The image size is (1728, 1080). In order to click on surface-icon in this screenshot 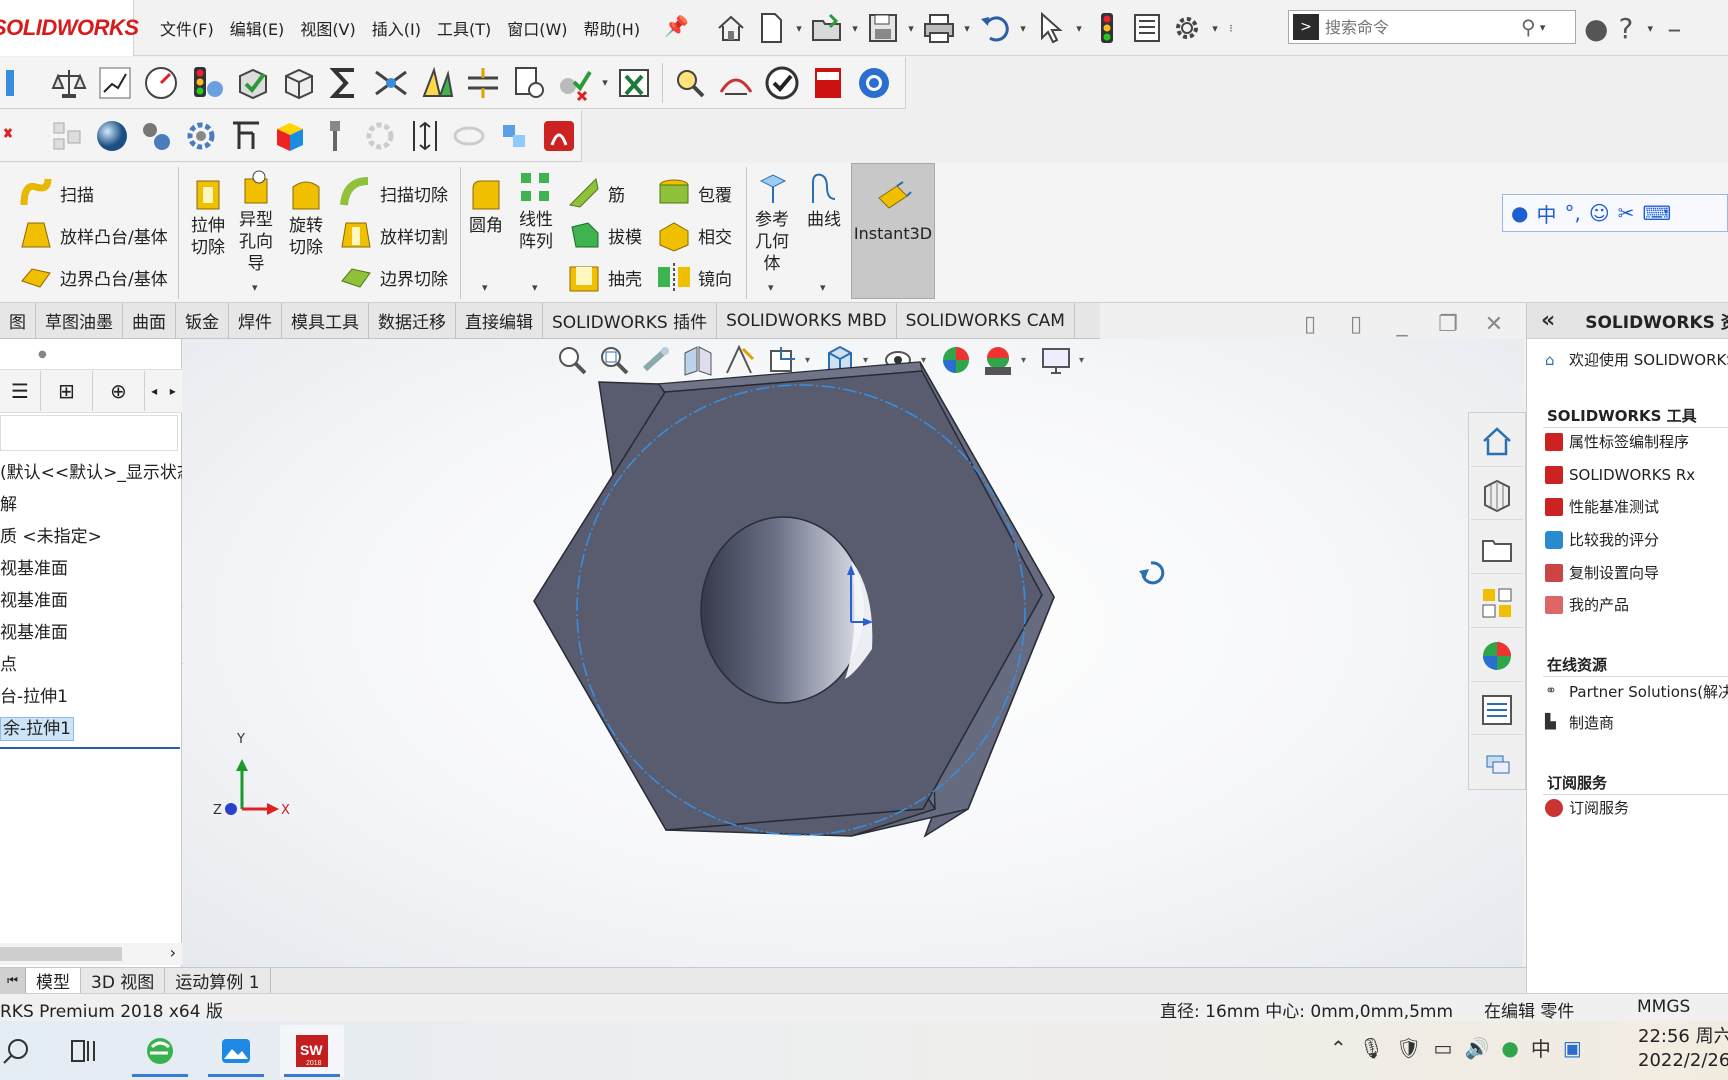, I will do `click(736, 83)`.